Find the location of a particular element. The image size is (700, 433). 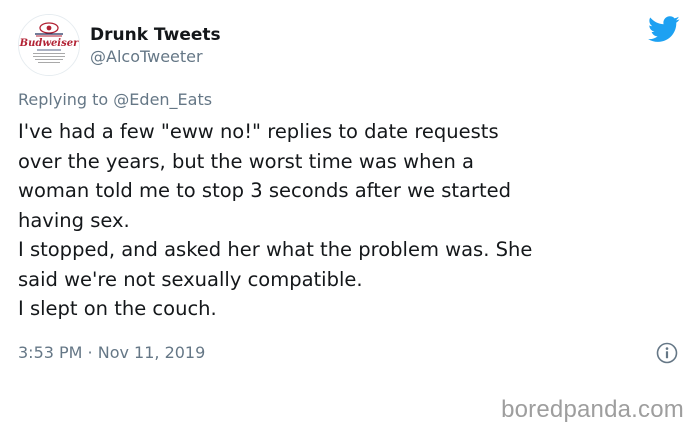

user-block: Drunk Tweets @AlcoTweeter is located at coordinates (155, 45).